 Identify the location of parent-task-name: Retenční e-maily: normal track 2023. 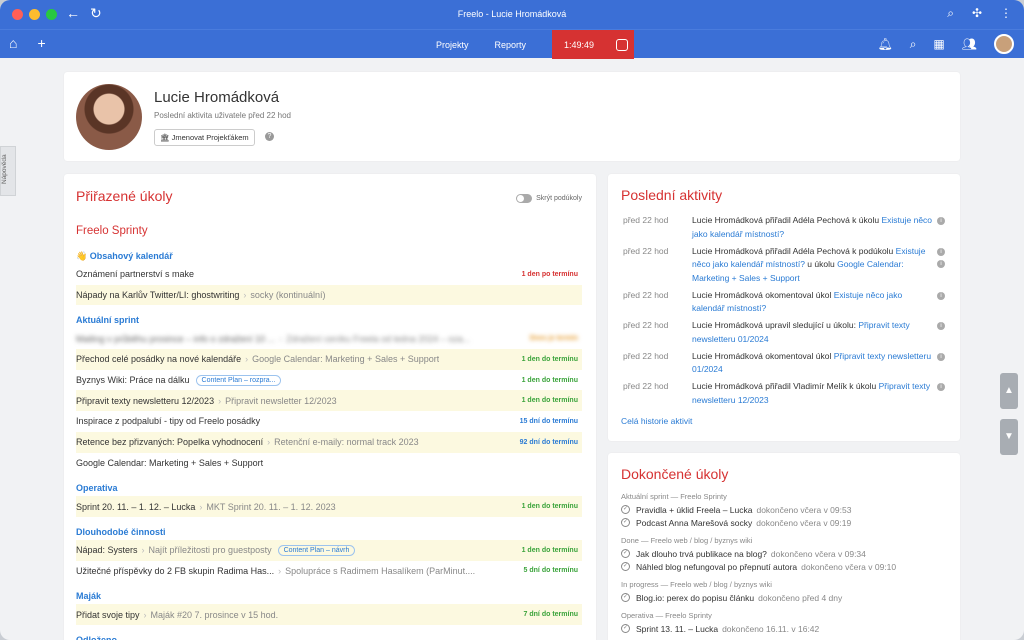
(343, 442).